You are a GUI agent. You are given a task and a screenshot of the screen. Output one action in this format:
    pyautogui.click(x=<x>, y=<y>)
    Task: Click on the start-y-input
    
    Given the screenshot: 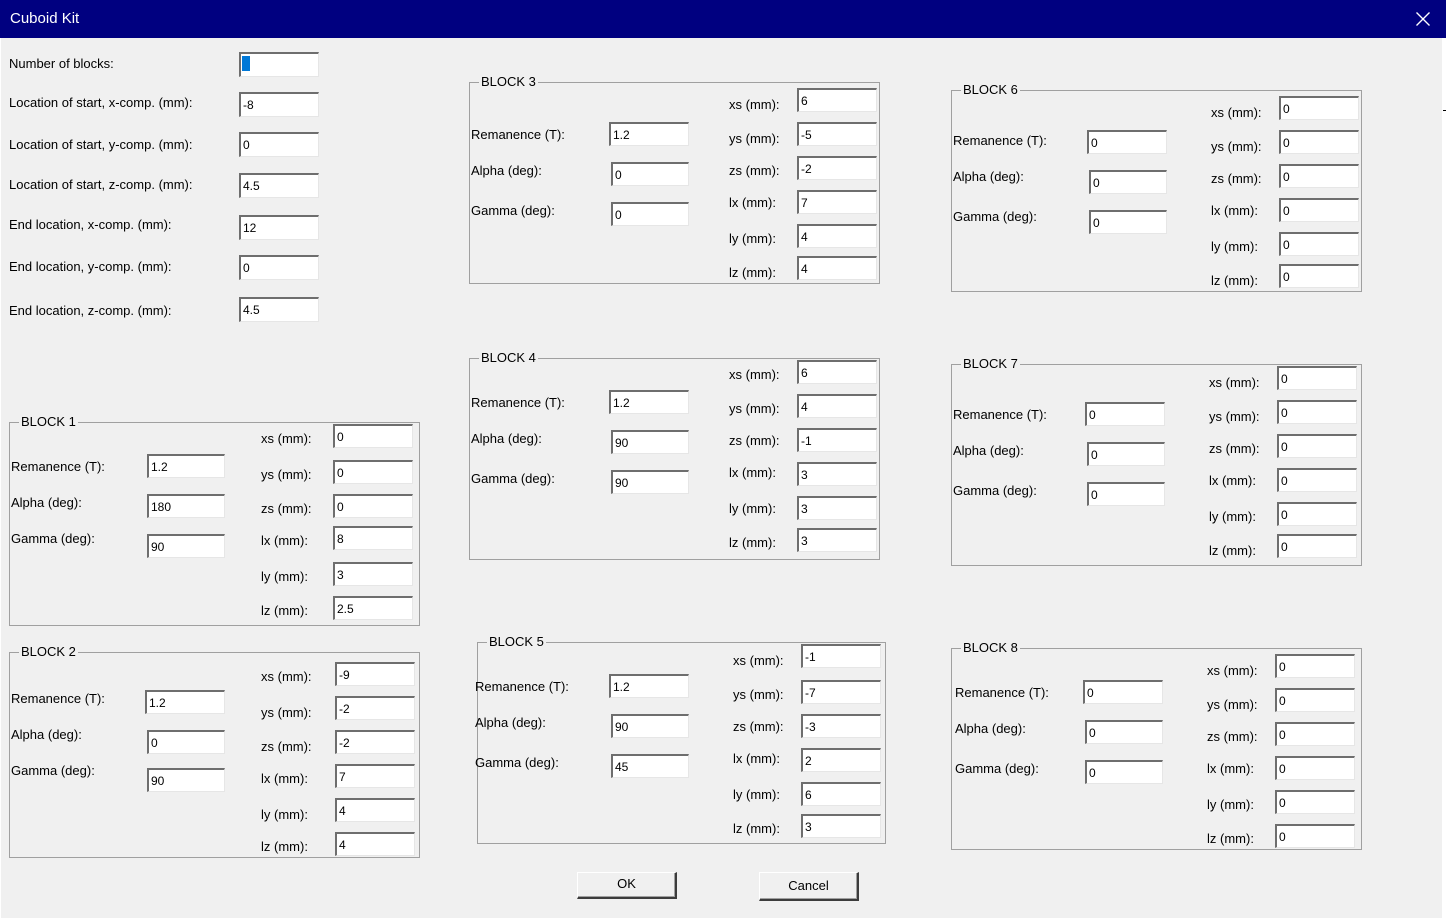 What is the action you would take?
    pyautogui.click(x=279, y=144)
    